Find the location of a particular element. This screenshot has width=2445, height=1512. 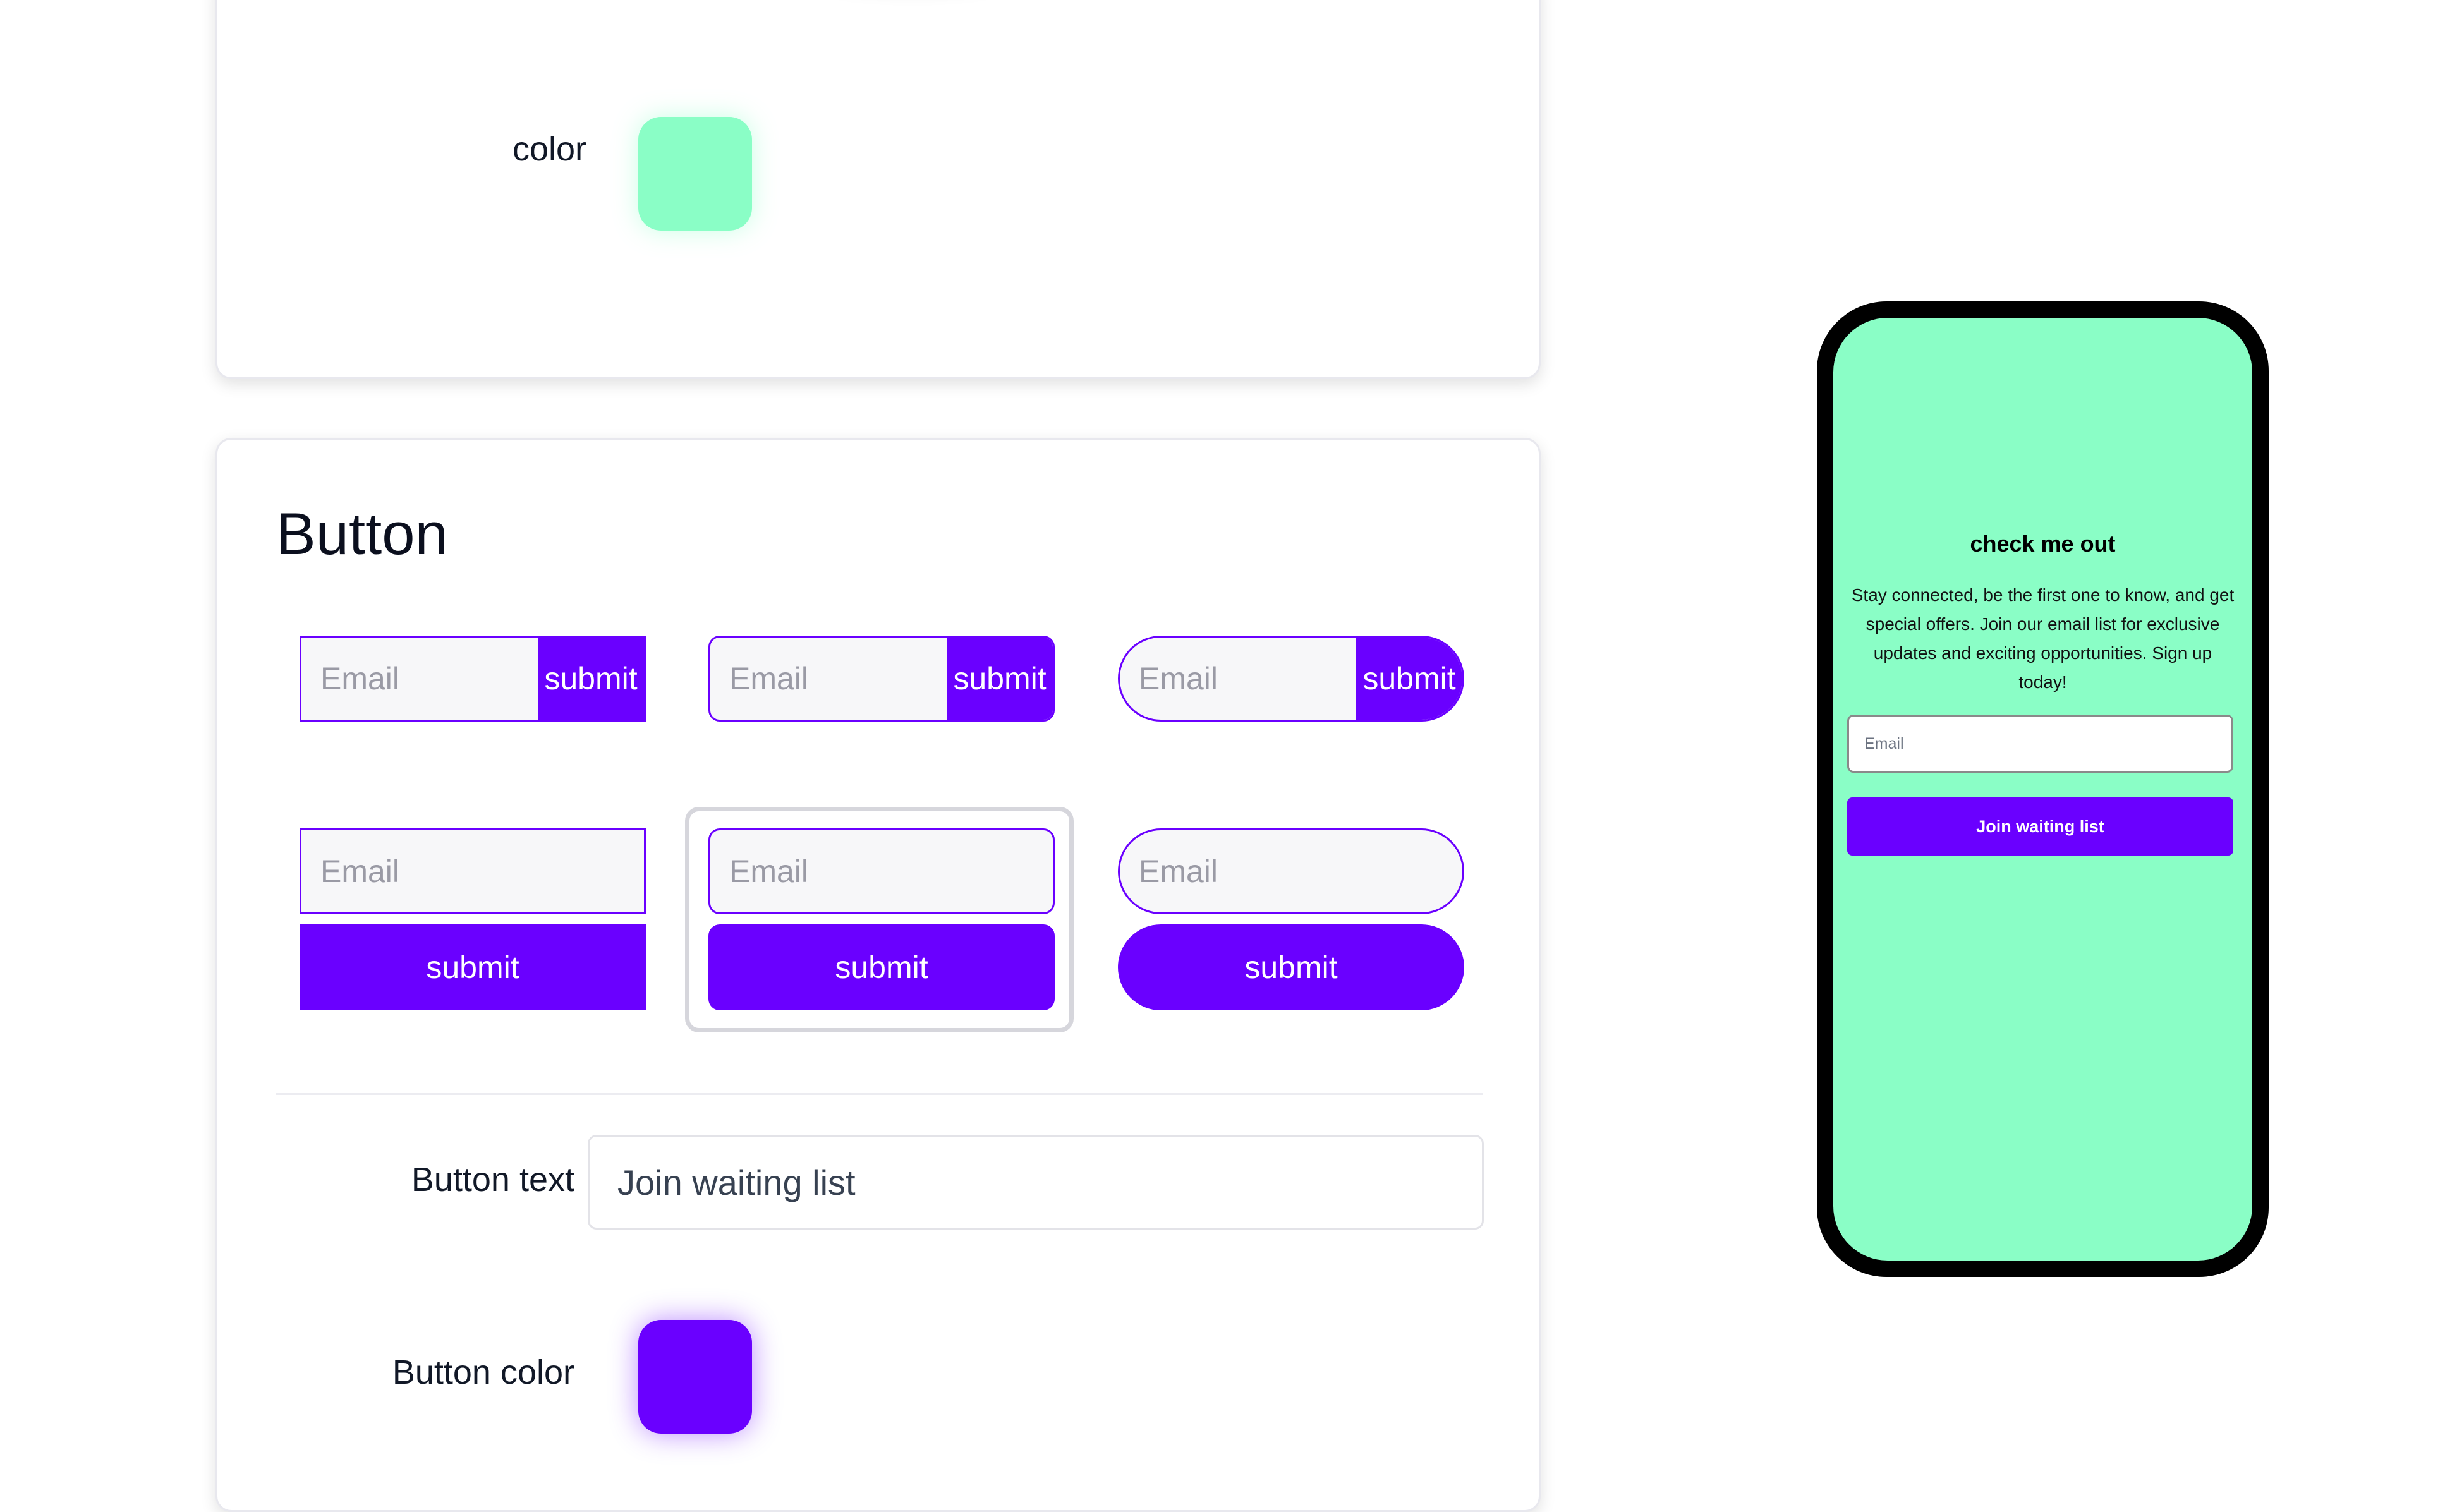

variant-inline-square: Email submit is located at coordinates (473, 679).